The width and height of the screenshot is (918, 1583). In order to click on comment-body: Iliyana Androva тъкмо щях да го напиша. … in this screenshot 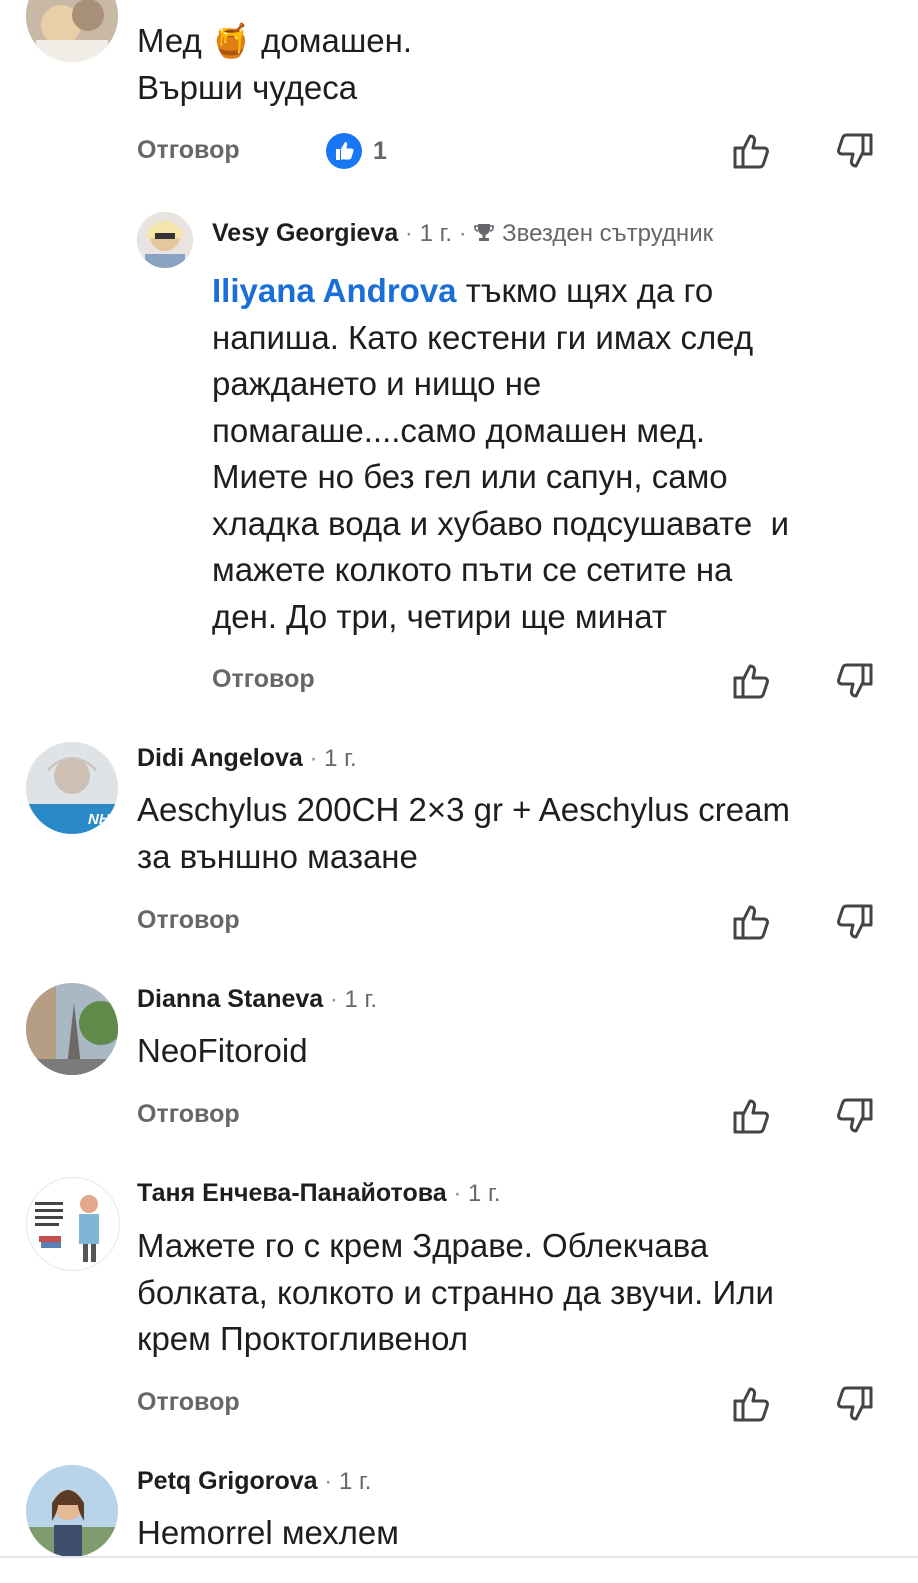, I will do `click(500, 454)`.